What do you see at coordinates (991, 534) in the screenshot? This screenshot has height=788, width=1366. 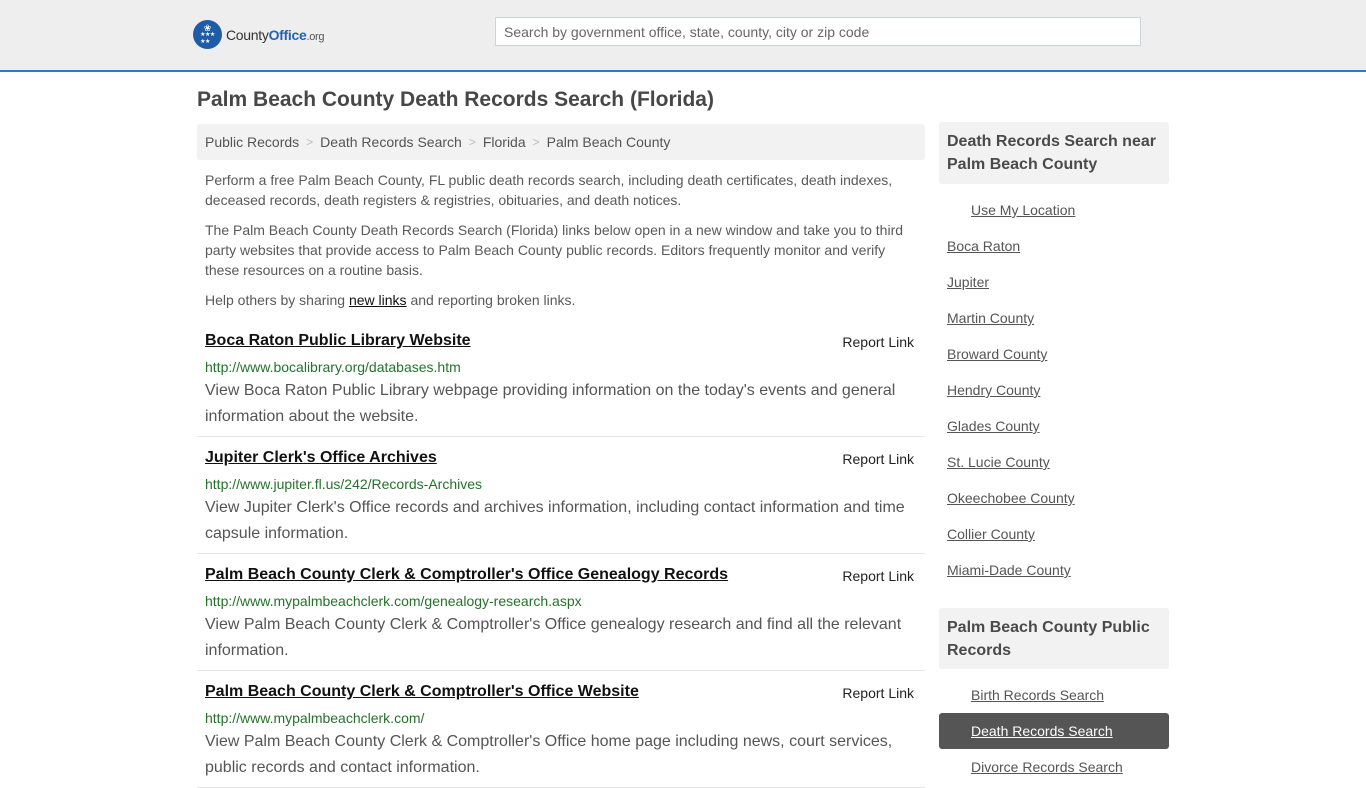 I see `nearby-link: Collier County` at bounding box center [991, 534].